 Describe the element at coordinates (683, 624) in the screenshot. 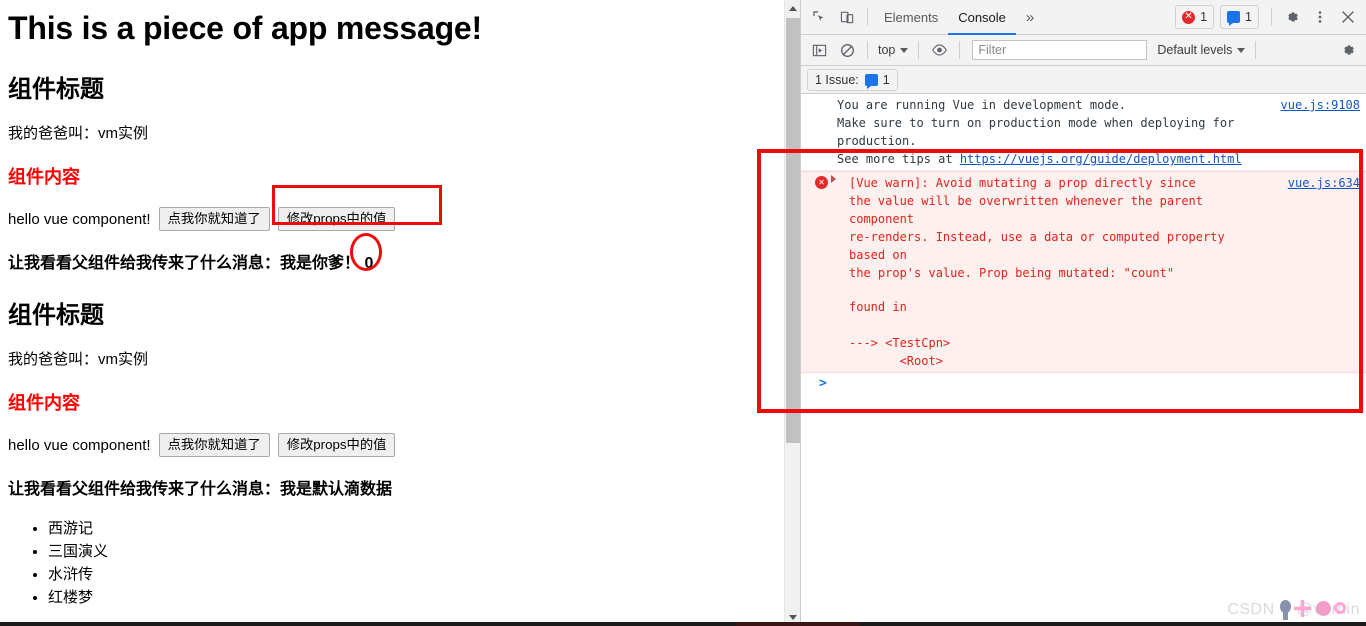

I see `bottom-taskbar-strip` at that location.